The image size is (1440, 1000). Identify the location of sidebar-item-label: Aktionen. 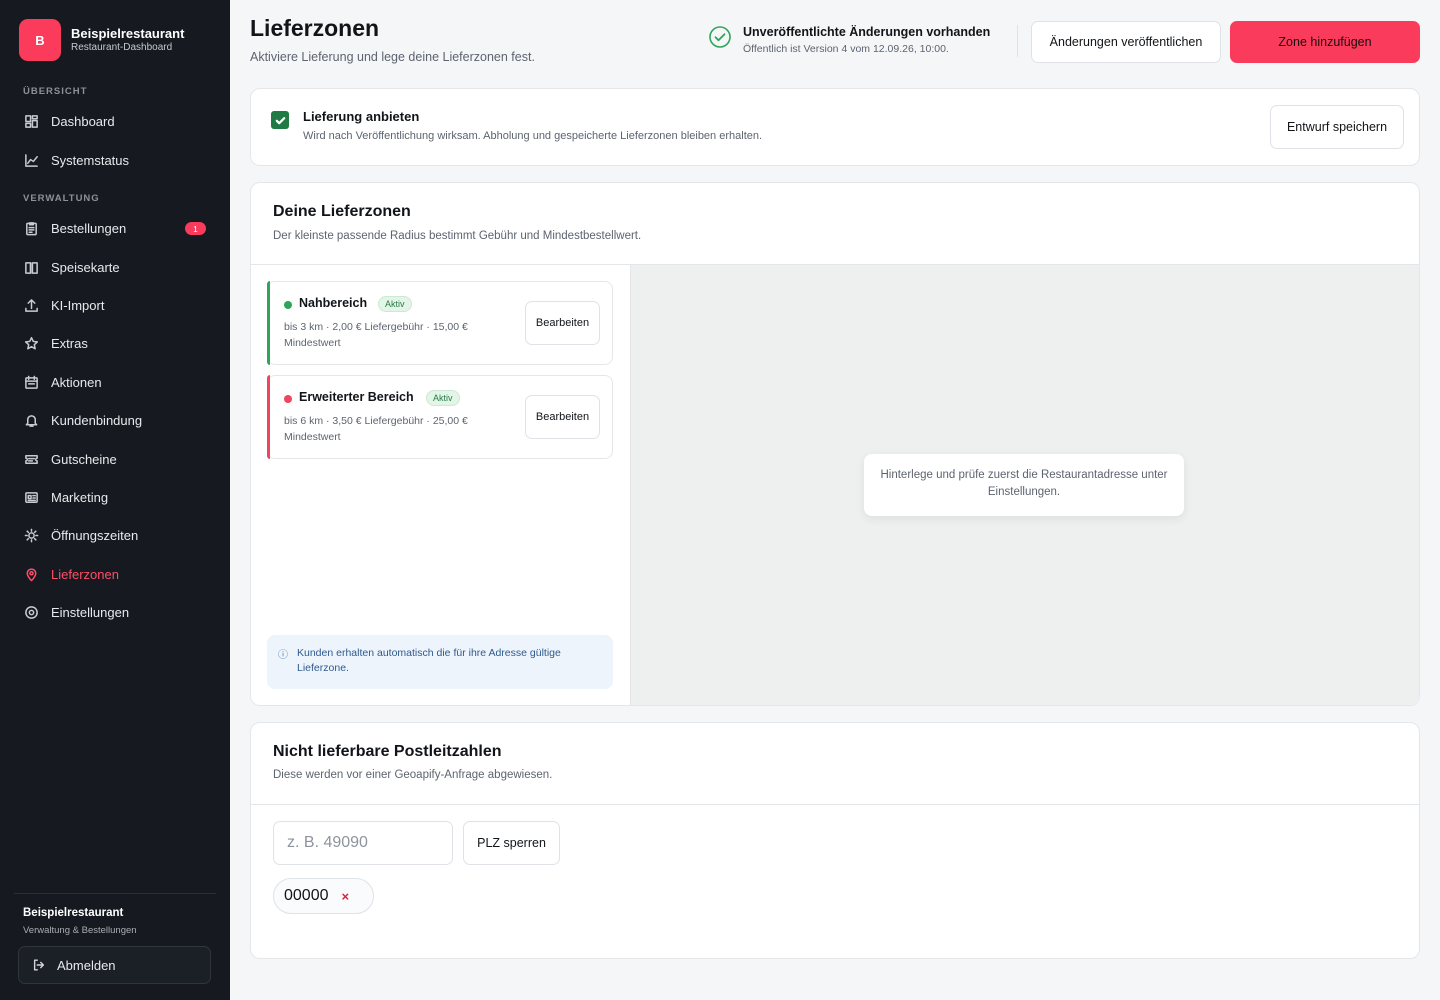
(76, 382).